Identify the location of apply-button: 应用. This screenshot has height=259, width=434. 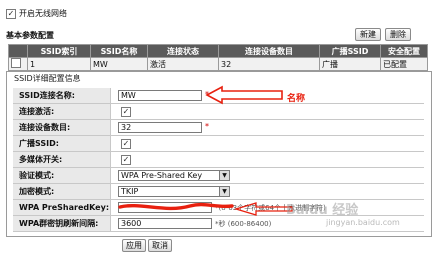
(134, 245).